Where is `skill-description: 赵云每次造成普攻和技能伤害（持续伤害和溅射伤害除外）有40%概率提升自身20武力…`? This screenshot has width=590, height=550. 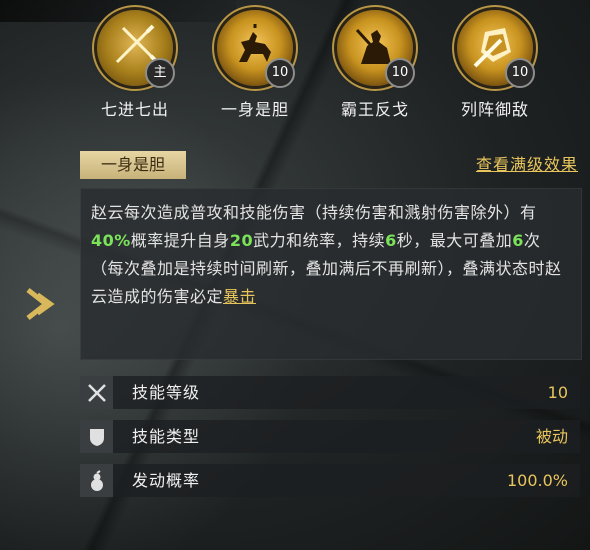
skill-description: 赵云每次造成普攻和技能伤害（持续伤害和溅射伤害除外）有40%概率提升自身20武力… is located at coordinates (326, 254).